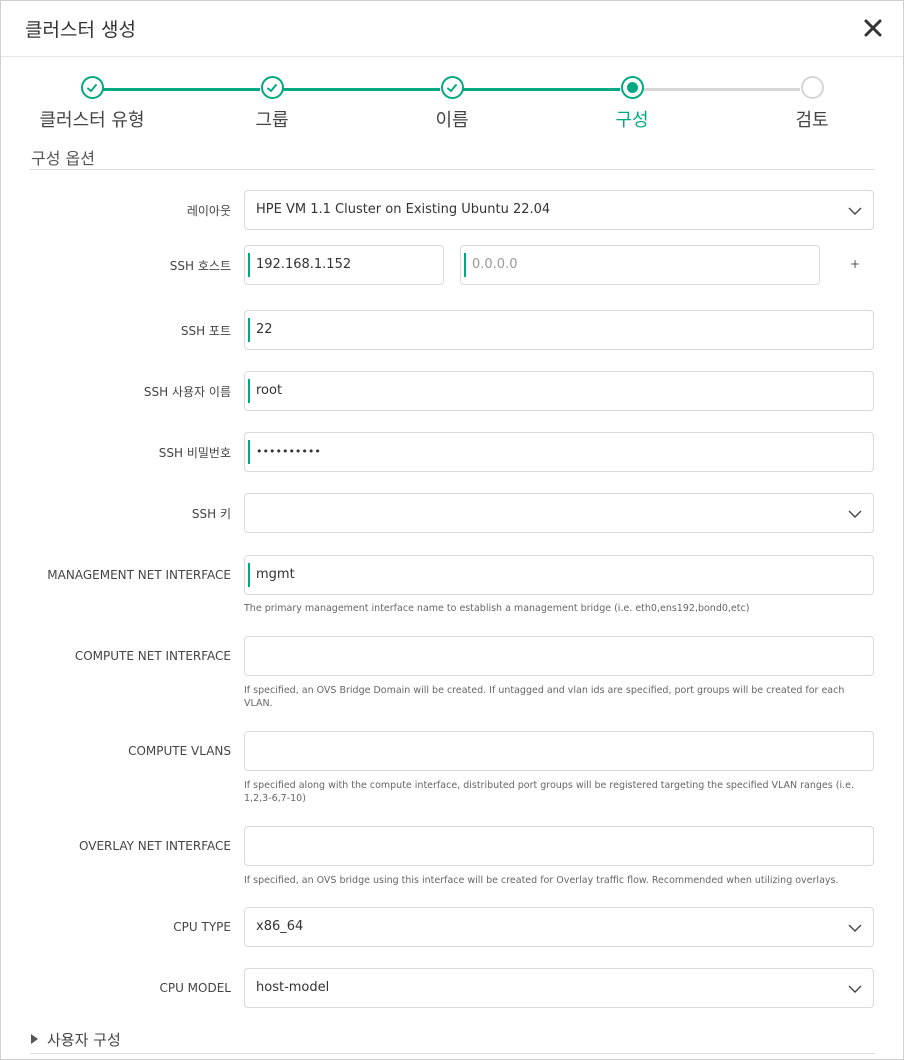 This screenshot has width=904, height=1060. I want to click on cpu-type-value: x86_64, so click(280, 926).